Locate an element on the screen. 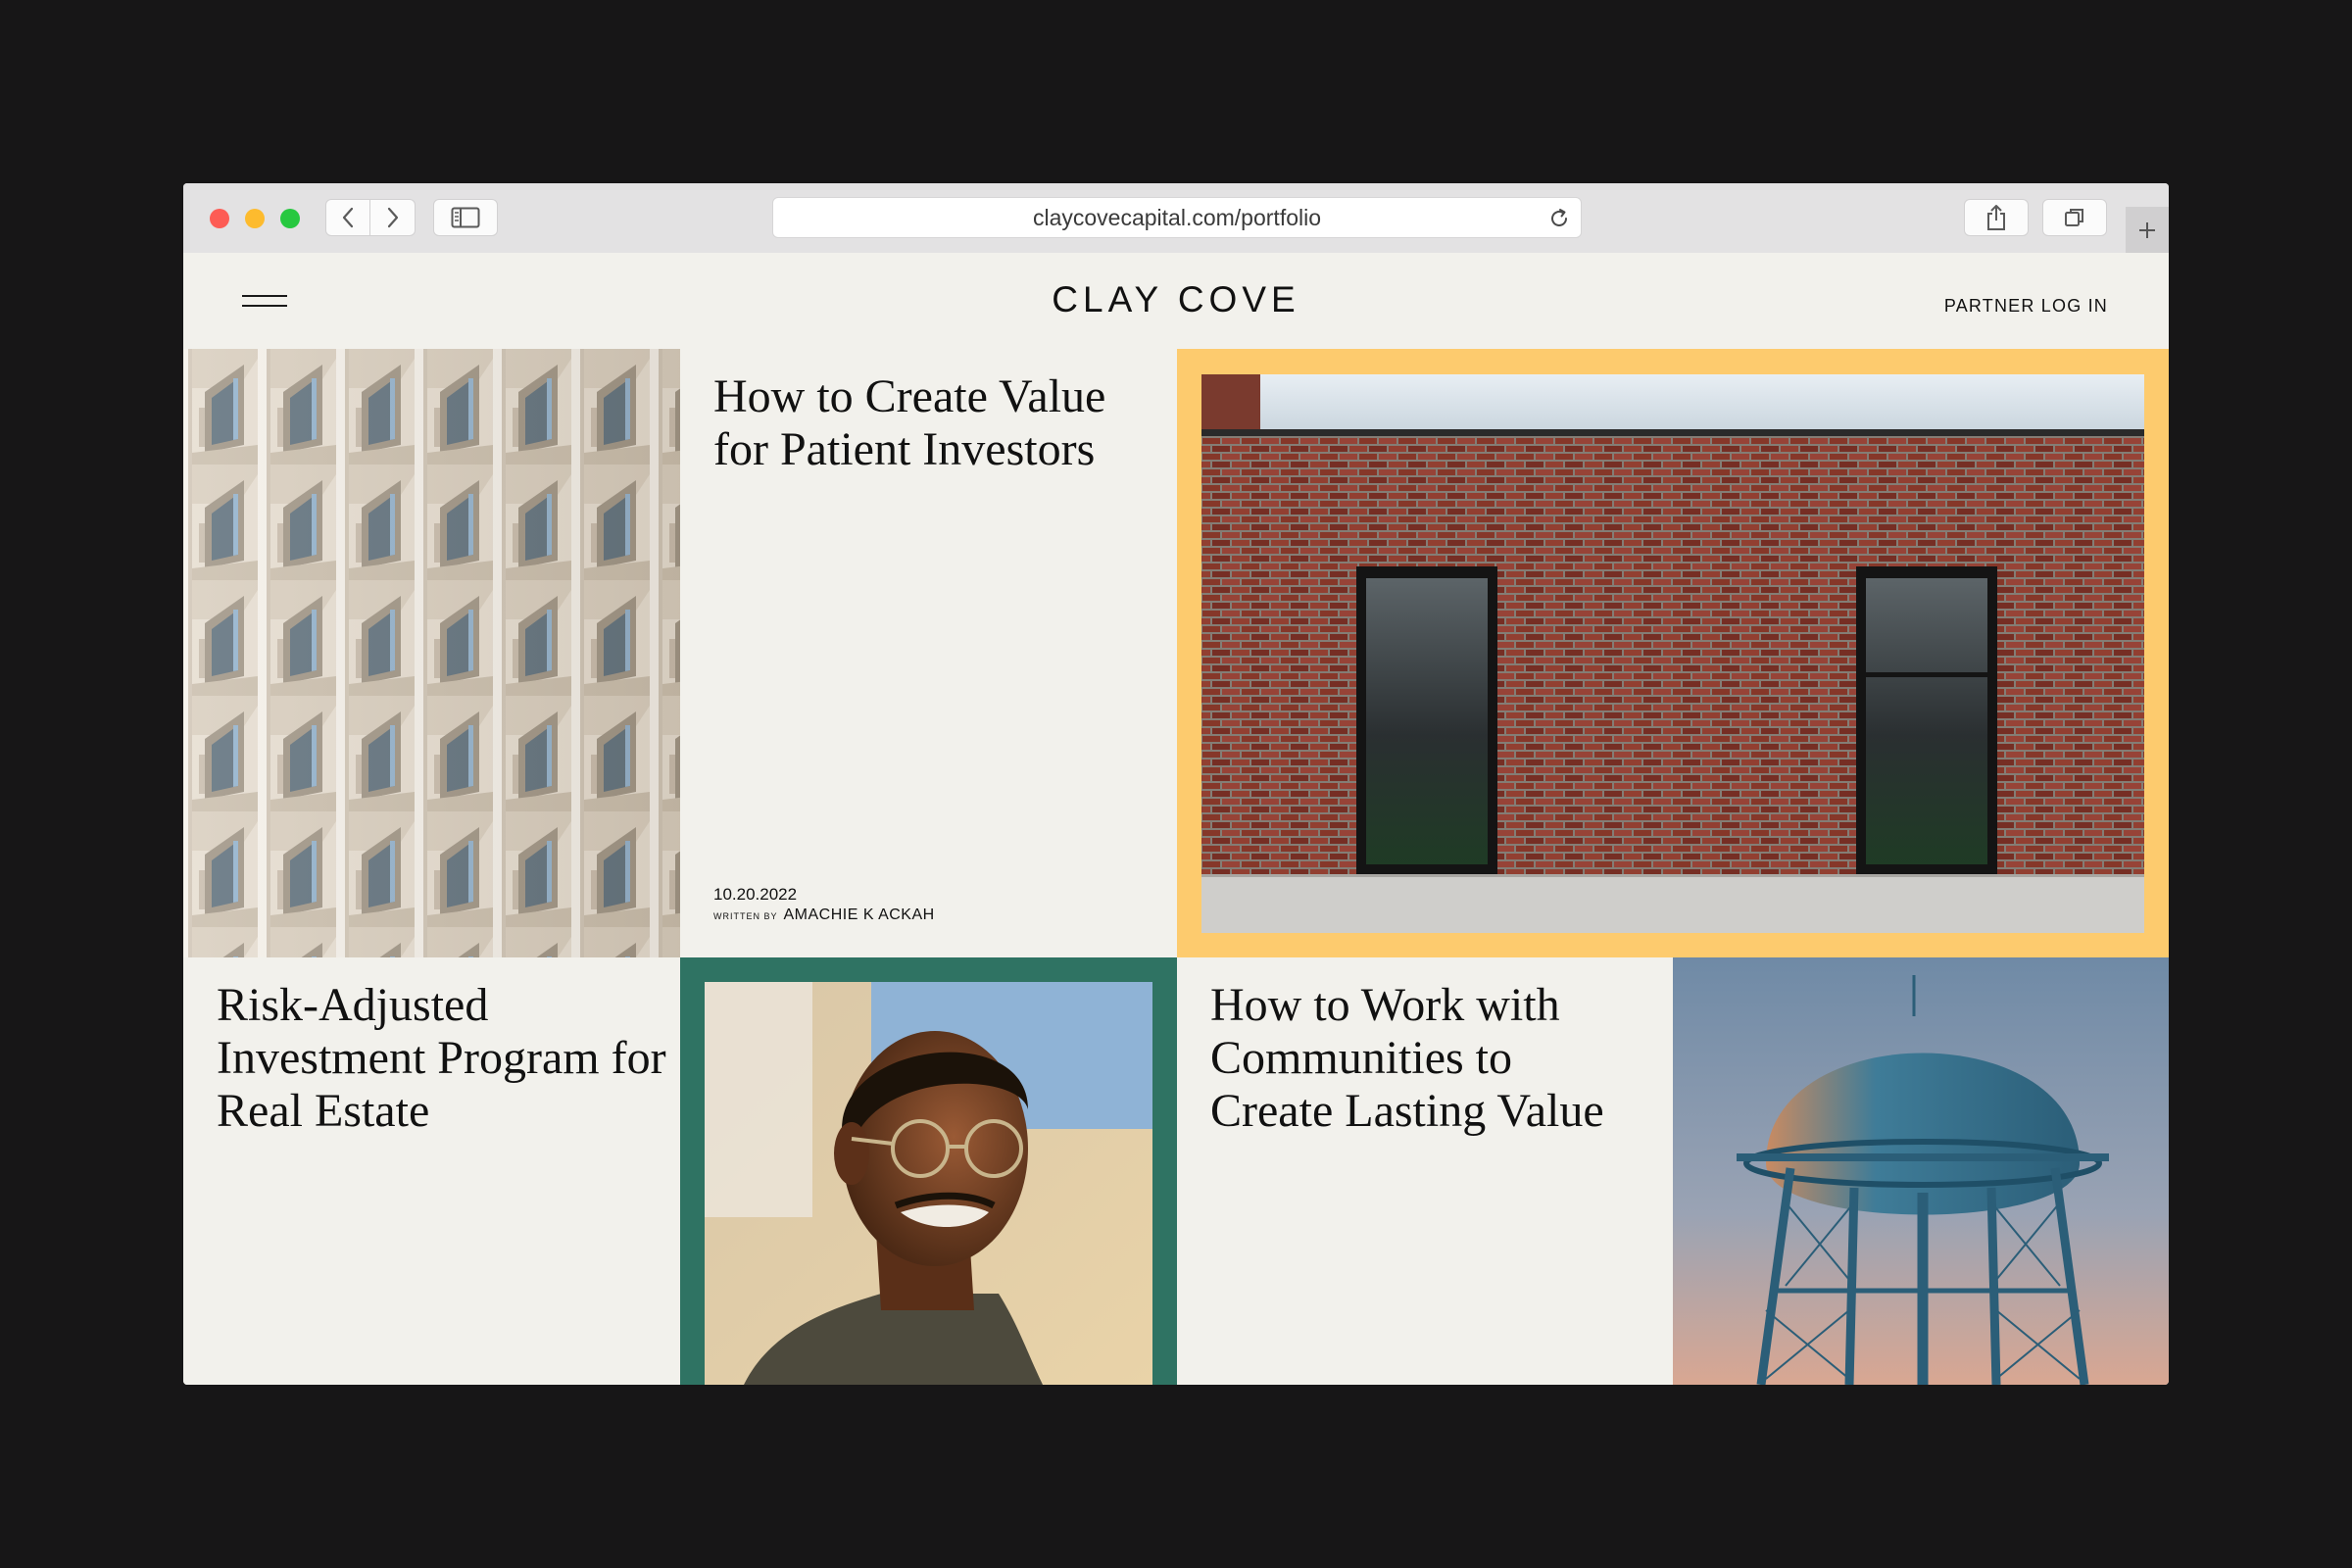  browser-toolbar: claycovecapital.com/portfolio is located at coordinates (1176, 218).